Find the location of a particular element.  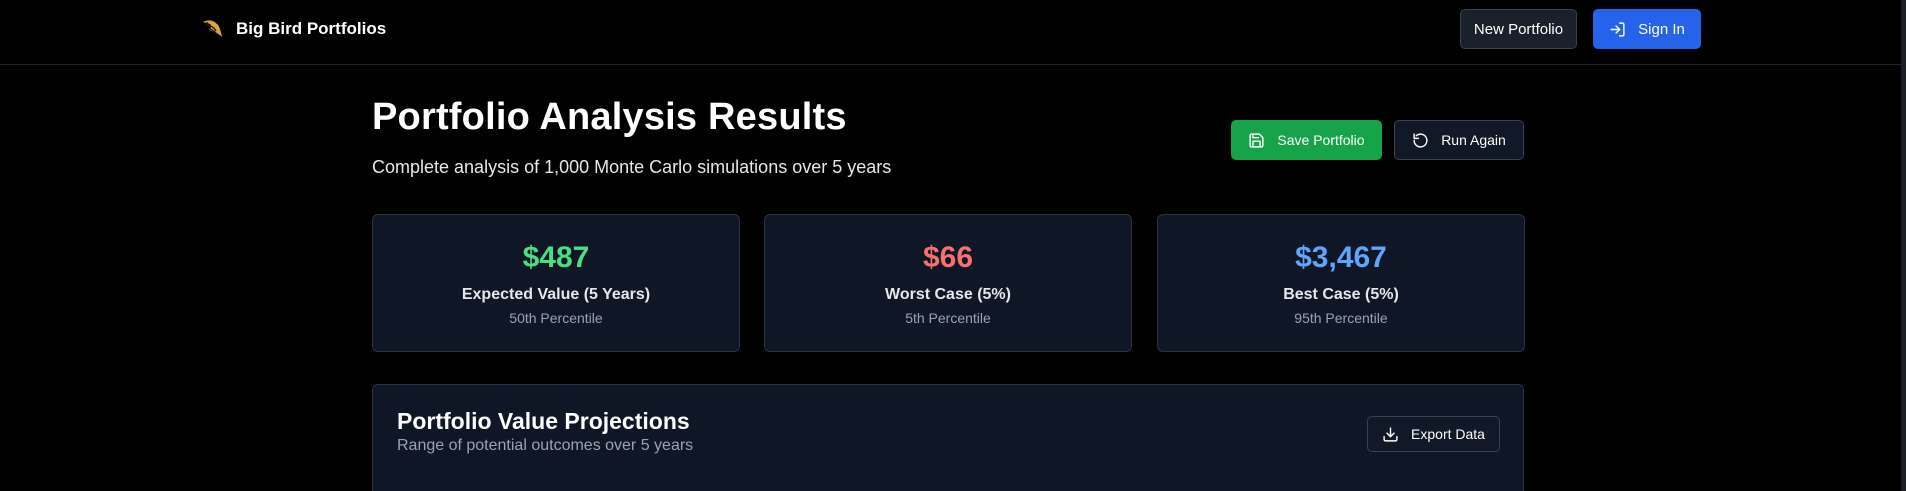

projections-title: Portfolio Value Projections is located at coordinates (543, 421).